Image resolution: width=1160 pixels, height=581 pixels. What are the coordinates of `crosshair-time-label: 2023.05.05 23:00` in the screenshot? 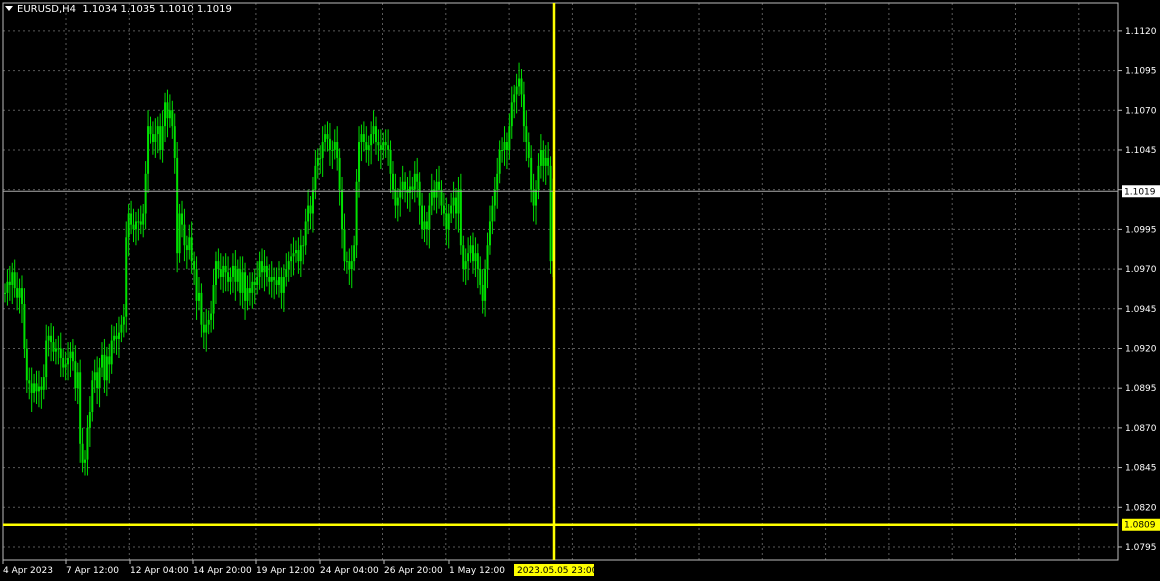 It's located at (557, 571).